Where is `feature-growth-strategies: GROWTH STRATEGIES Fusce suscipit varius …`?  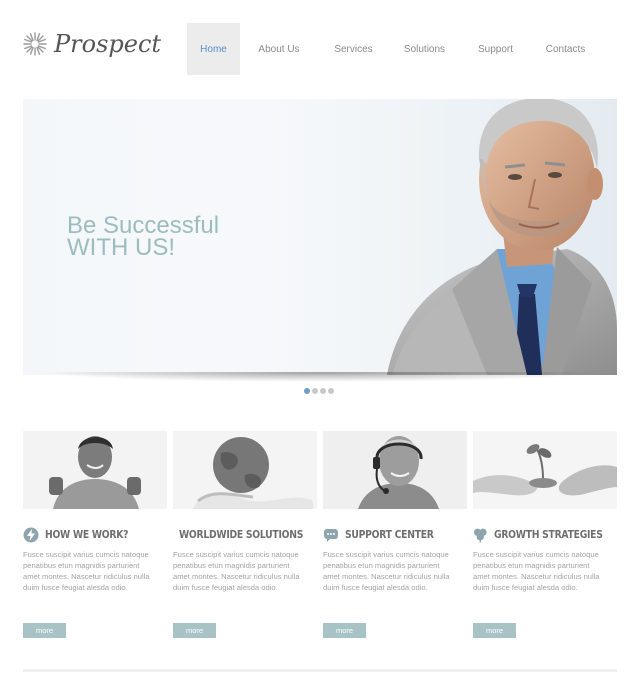
feature-growth-strategies: GROWTH STRATEGIES Fusce suscipit varius … is located at coordinates (545, 534).